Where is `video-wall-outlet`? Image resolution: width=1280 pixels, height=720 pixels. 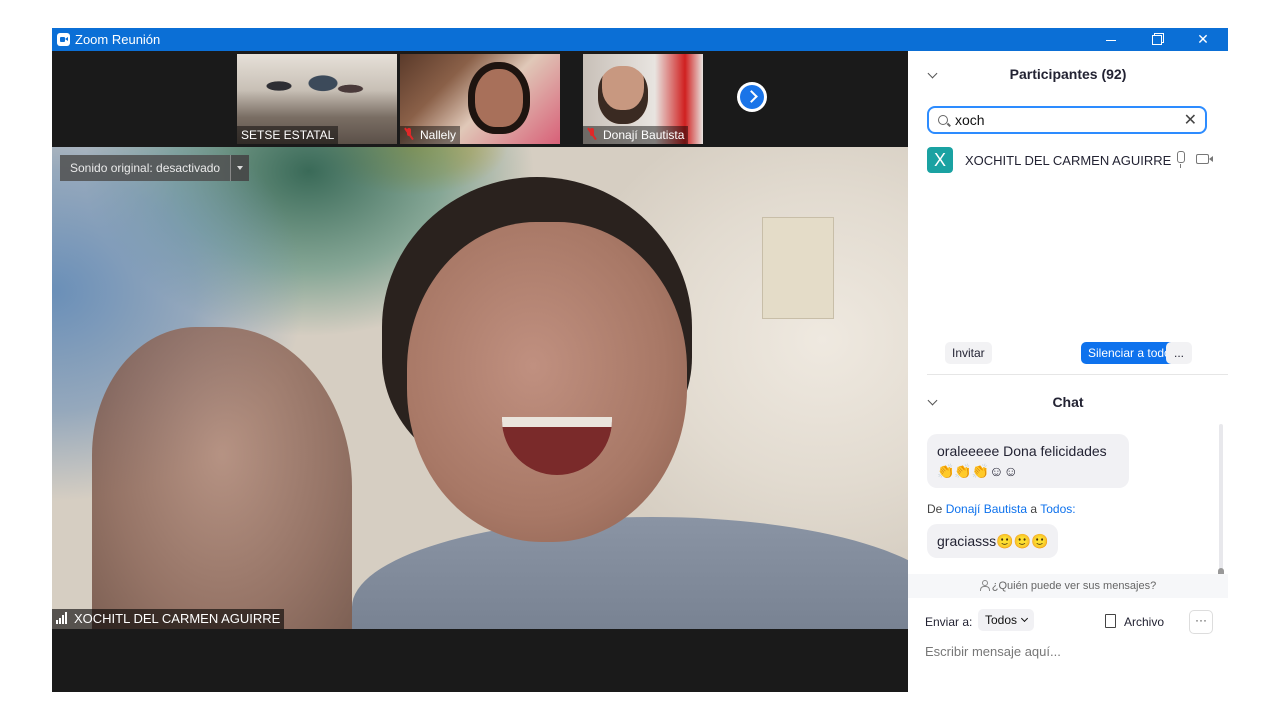 video-wall-outlet is located at coordinates (798, 268).